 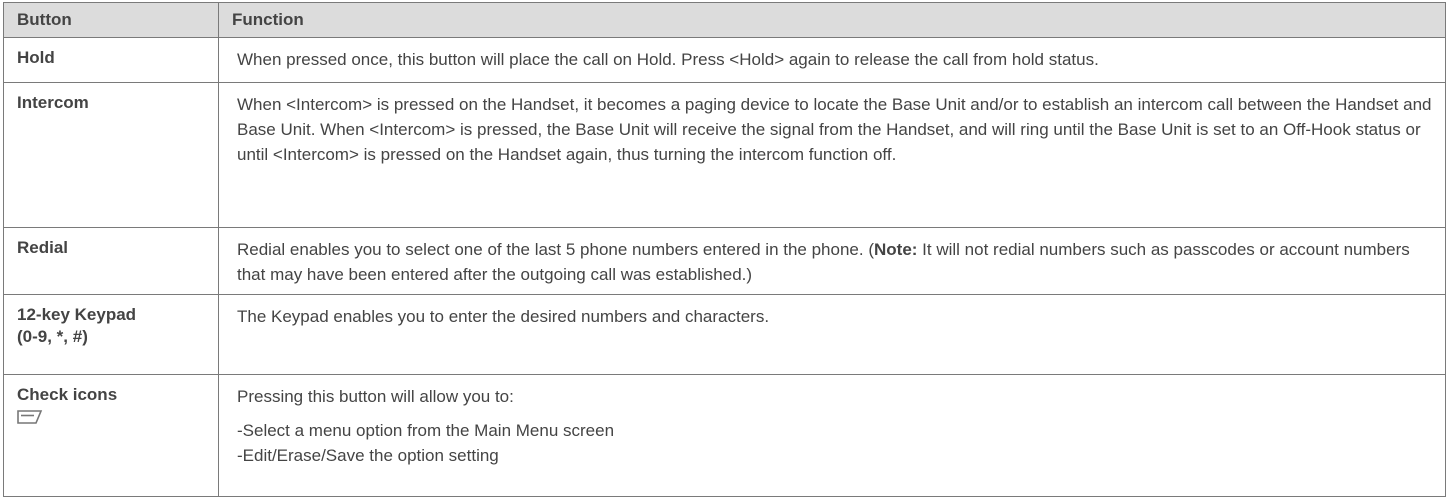 What do you see at coordinates (111, 261) in the screenshot?
I see `button-name-redial: Redial` at bounding box center [111, 261].